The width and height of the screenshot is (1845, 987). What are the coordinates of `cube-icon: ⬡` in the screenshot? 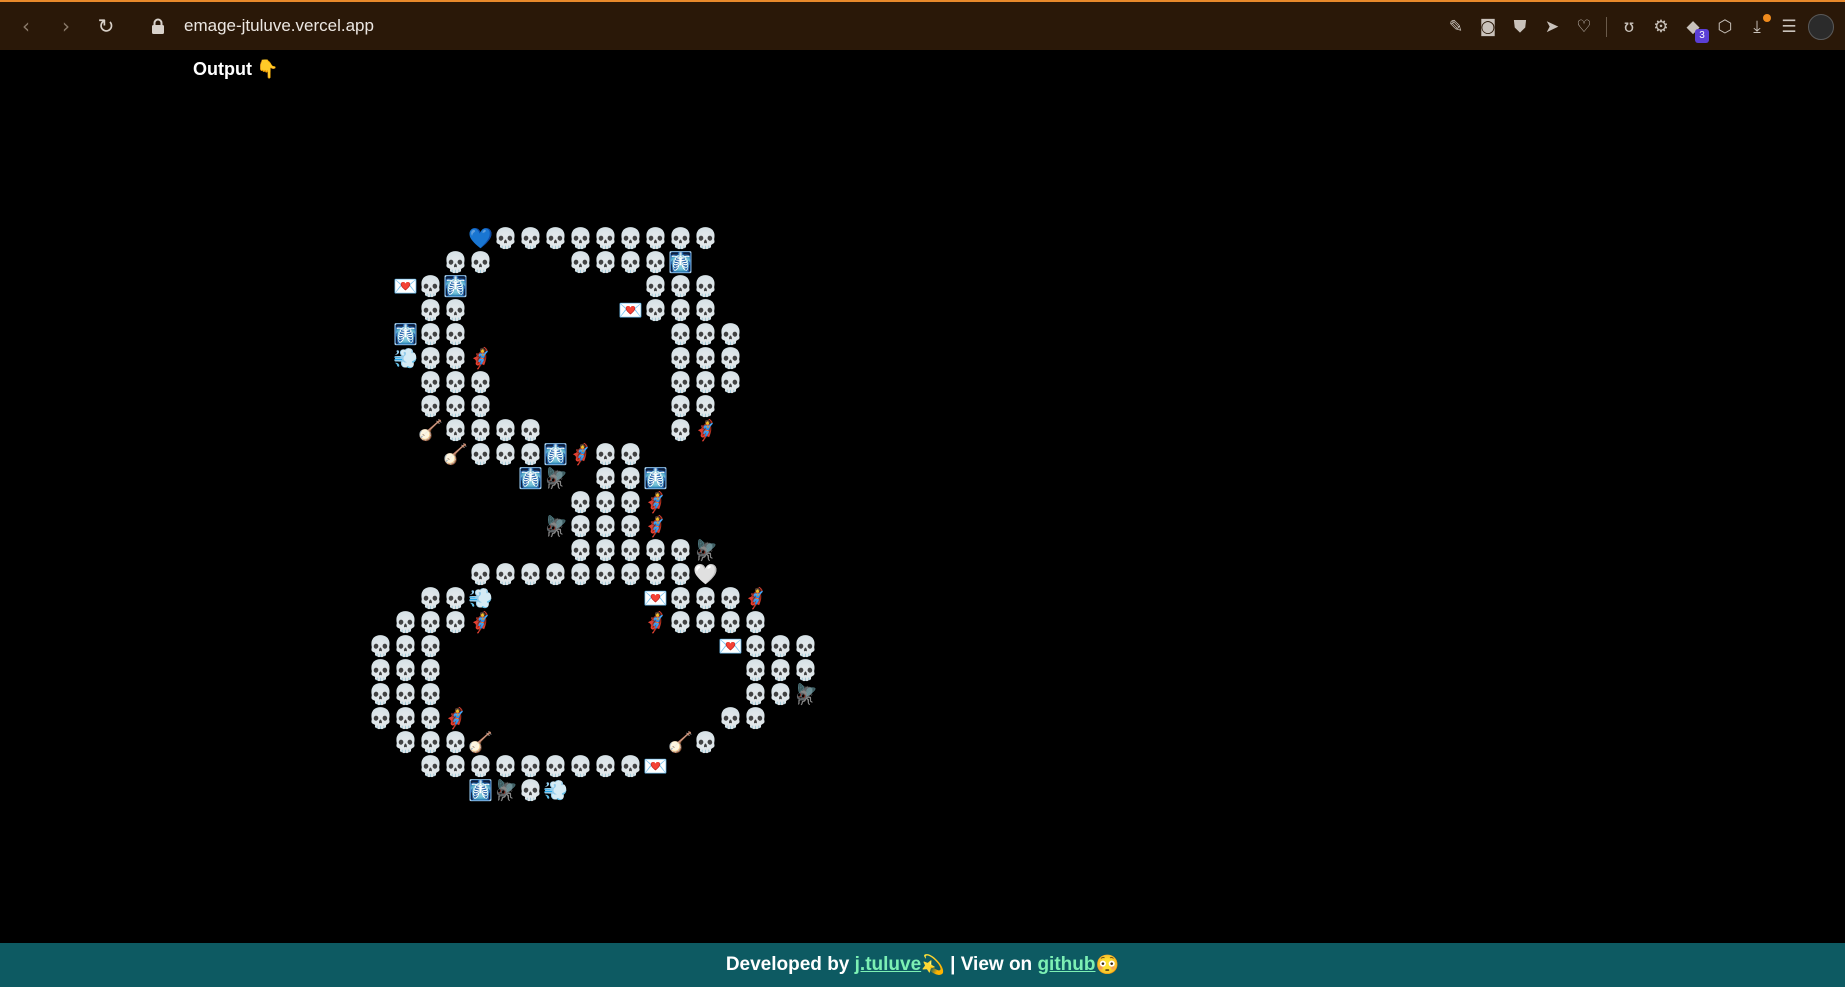 It's located at (1725, 27).